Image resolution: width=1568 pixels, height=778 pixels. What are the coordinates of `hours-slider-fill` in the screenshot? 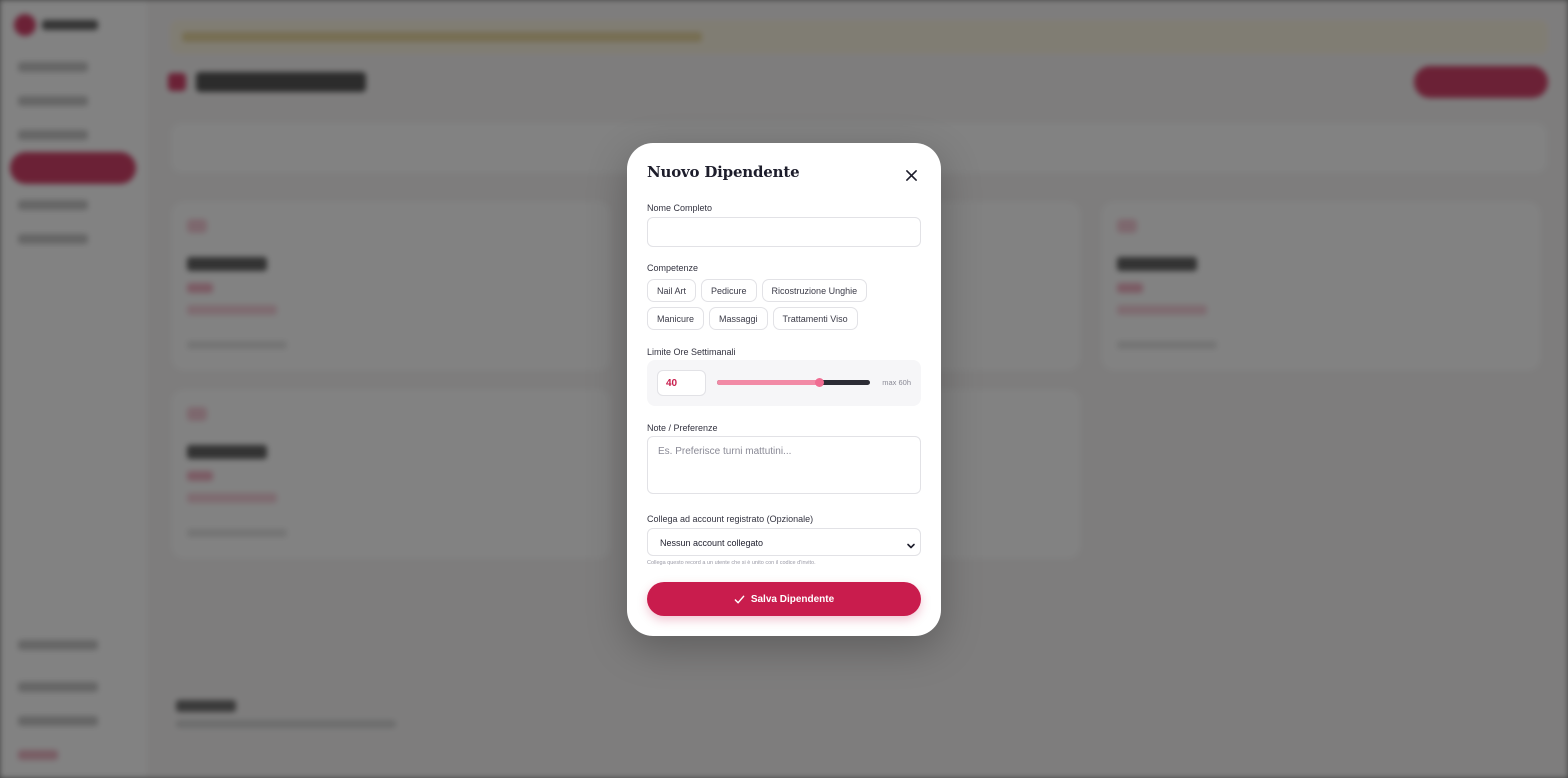 It's located at (768, 382).